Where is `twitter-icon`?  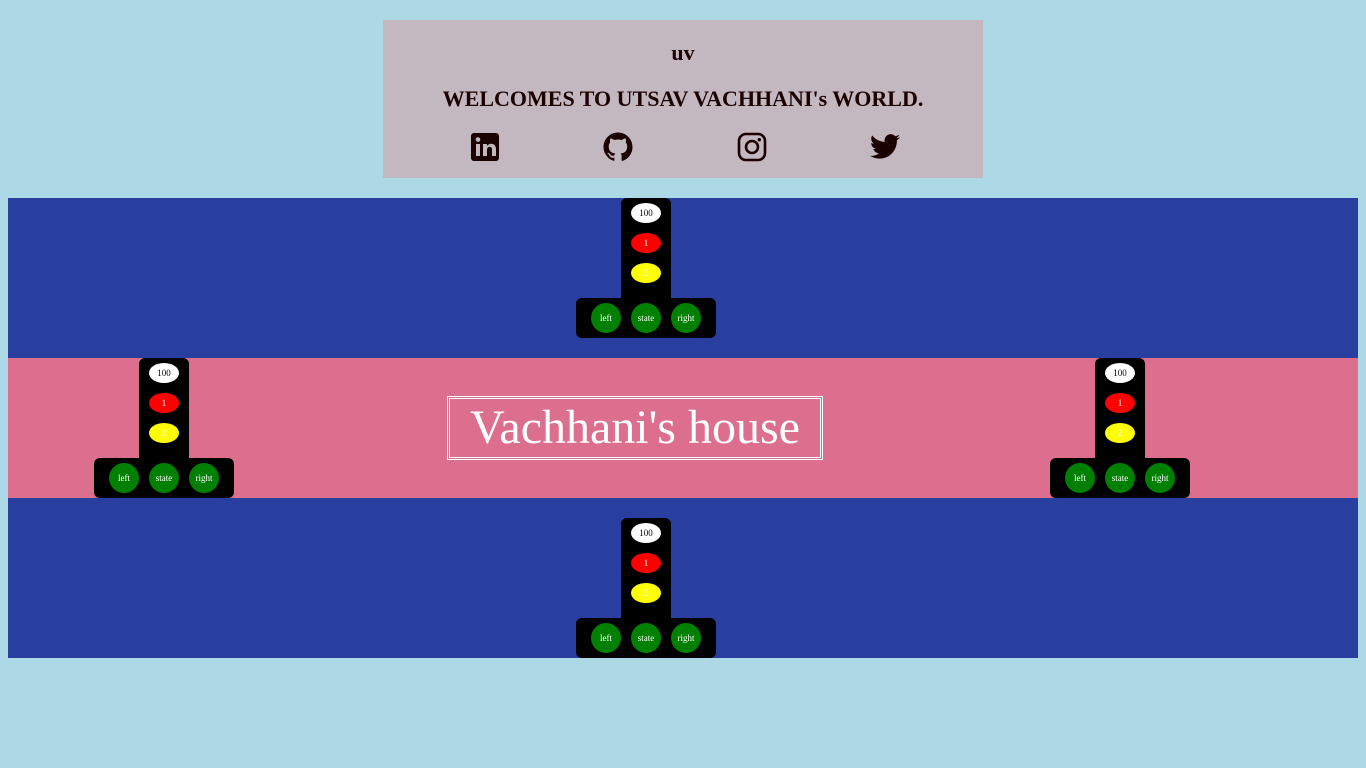 twitter-icon is located at coordinates (885, 147).